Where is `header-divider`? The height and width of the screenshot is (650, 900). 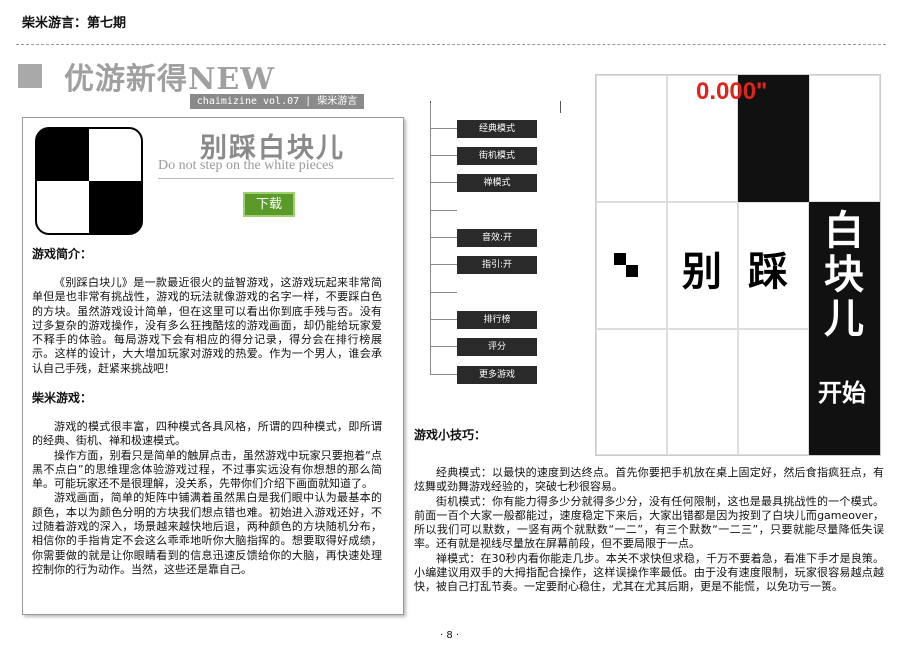 header-divider is located at coordinates (451, 44).